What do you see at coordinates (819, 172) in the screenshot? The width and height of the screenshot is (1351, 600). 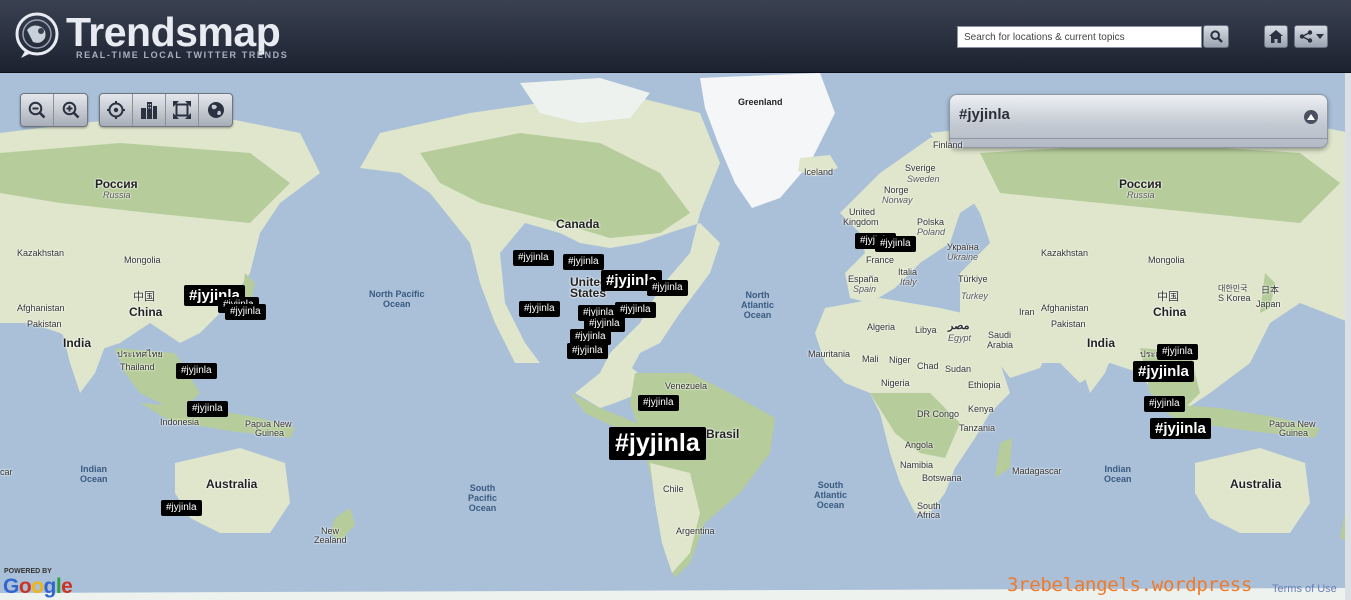 I see `label-iceland: Iceland` at bounding box center [819, 172].